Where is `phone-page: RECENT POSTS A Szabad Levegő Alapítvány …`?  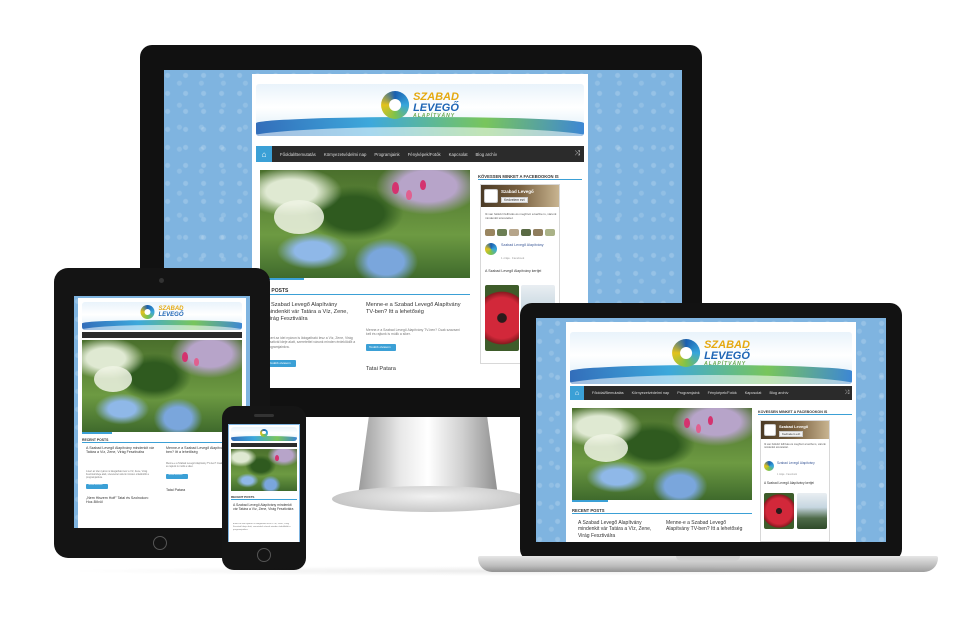
phone-page: RECENT POSTS A Szabad Levegő Alapítvány … is located at coordinates (264, 483).